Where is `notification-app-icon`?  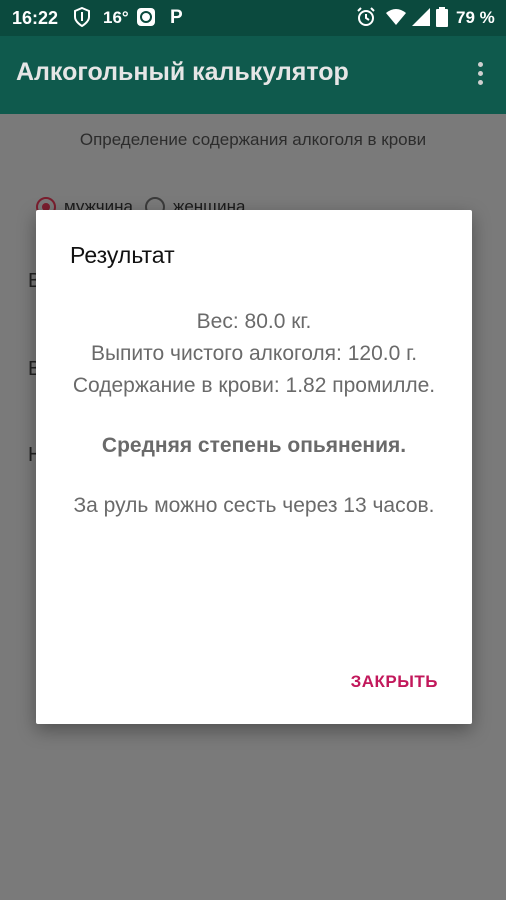
notification-app-icon is located at coordinates (146, 17).